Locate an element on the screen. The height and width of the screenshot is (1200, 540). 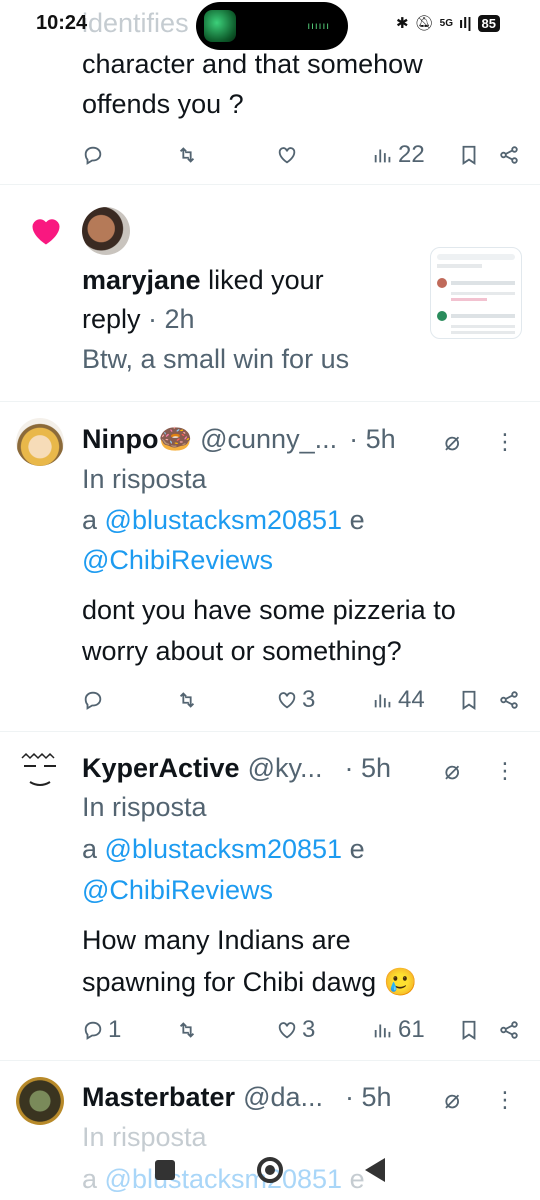
back-button is located at coordinates (375, 1170).